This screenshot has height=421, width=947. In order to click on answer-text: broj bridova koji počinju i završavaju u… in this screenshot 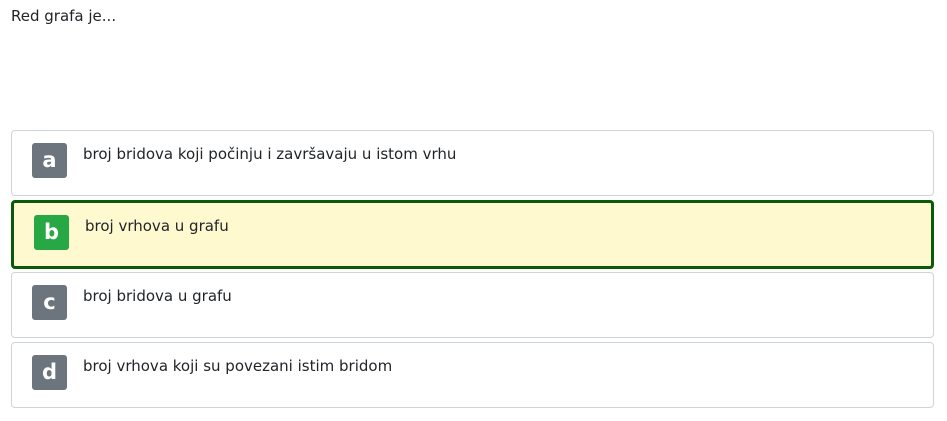, I will do `click(270, 154)`.